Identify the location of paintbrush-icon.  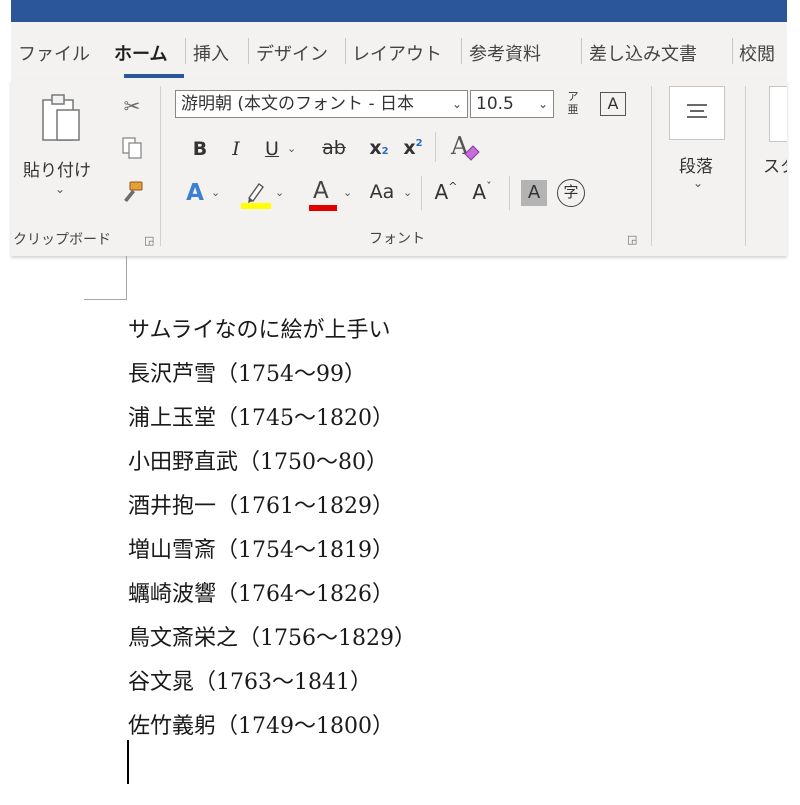
(133, 191).